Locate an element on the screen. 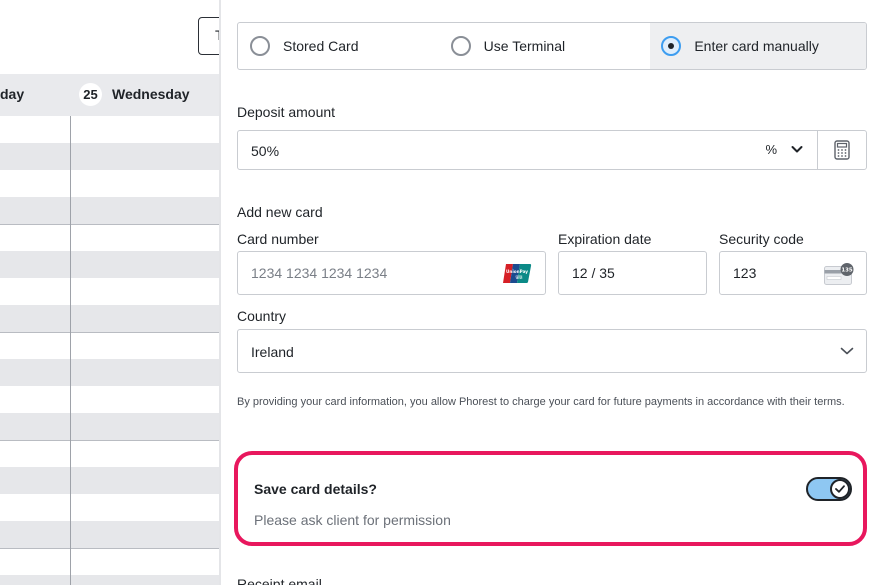  security-code-label: Security code is located at coordinates (761, 239).